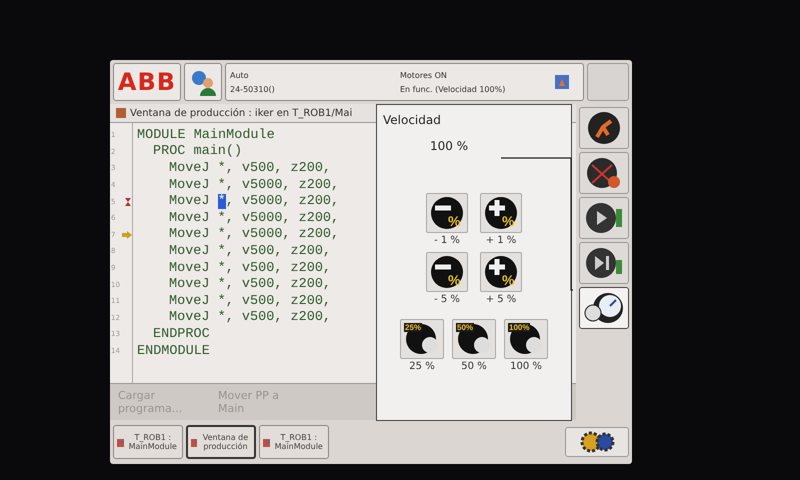 This screenshot has width=800, height=480. I want to click on preset-label: 50 %, so click(474, 366).